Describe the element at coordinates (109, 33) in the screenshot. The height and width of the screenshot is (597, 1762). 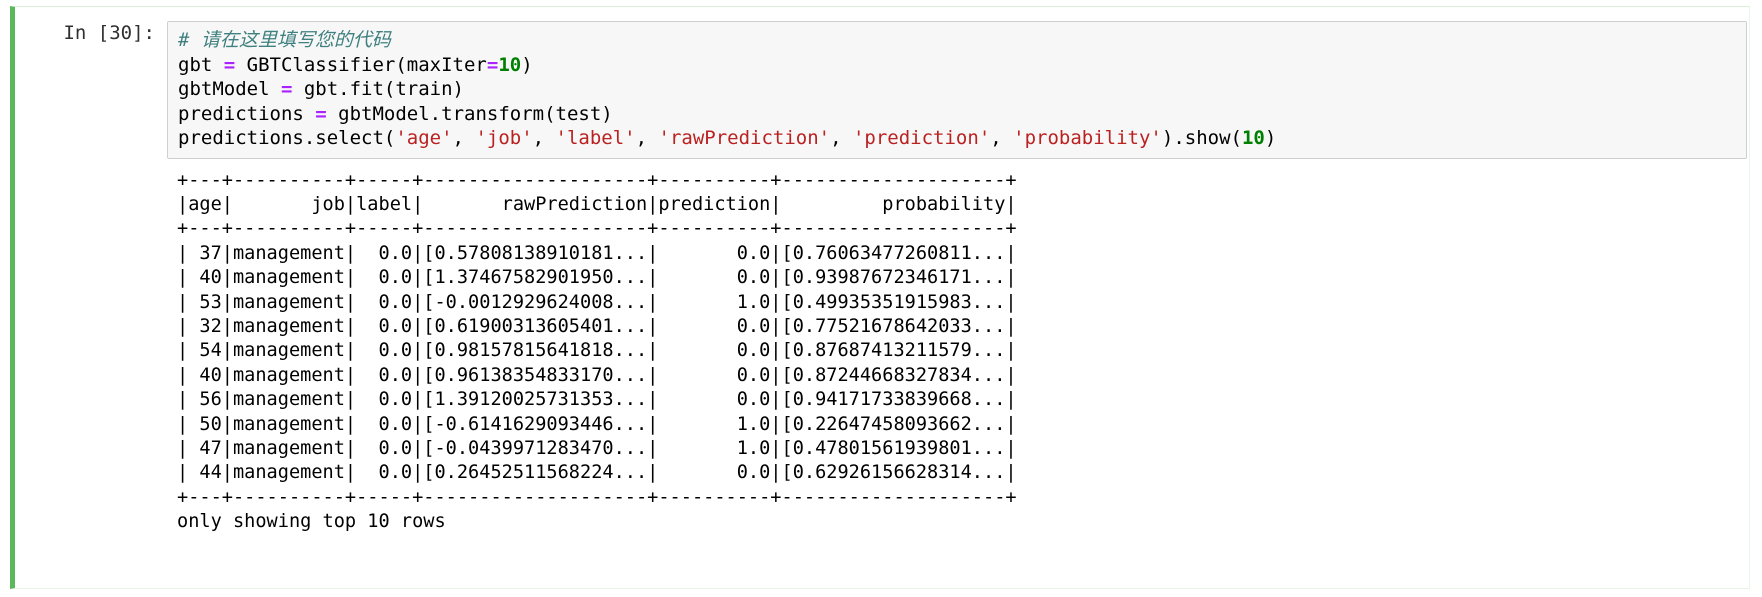
I see `execution-count-prompt: In [30]:` at that location.